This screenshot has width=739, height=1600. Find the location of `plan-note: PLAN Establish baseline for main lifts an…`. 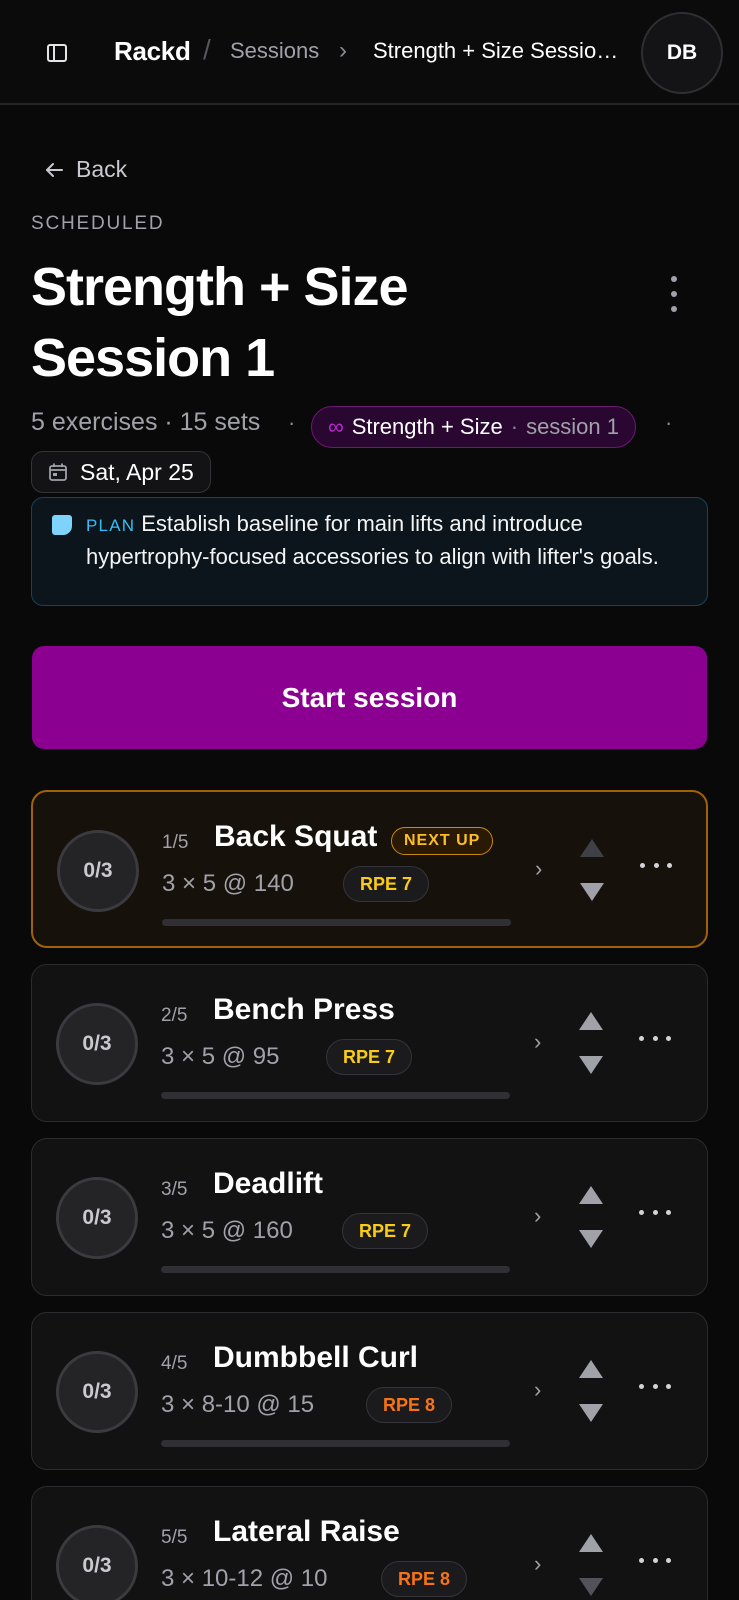

plan-note: PLAN Establish baseline for main lifts an… is located at coordinates (369, 551).